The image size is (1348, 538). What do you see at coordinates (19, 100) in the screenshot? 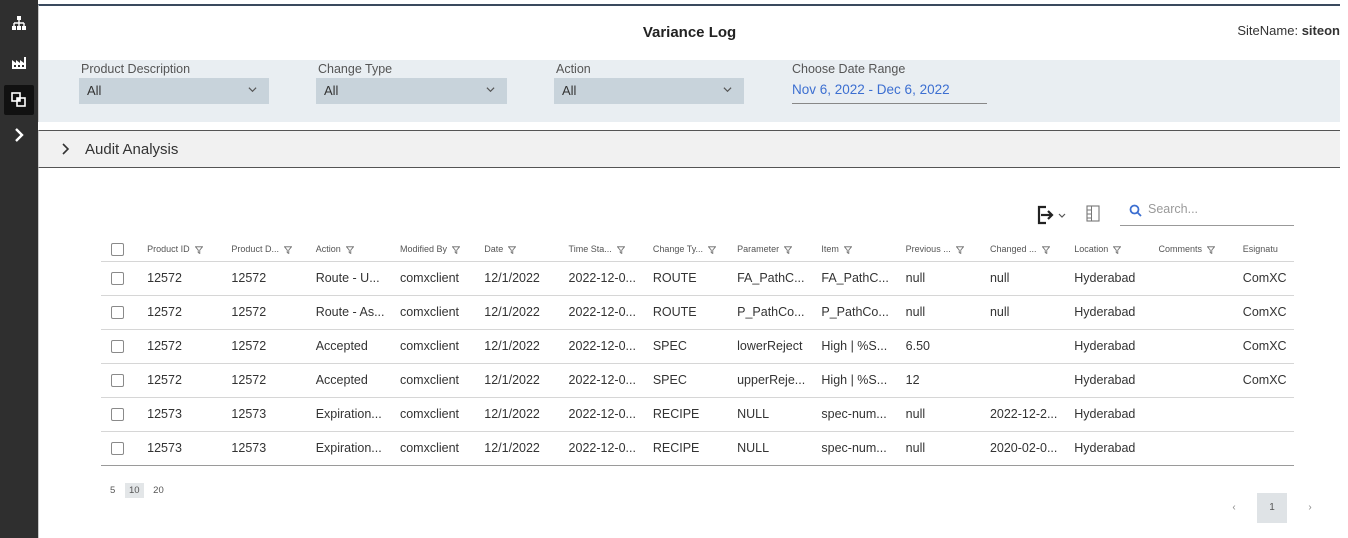
I see `layers-icon` at bounding box center [19, 100].